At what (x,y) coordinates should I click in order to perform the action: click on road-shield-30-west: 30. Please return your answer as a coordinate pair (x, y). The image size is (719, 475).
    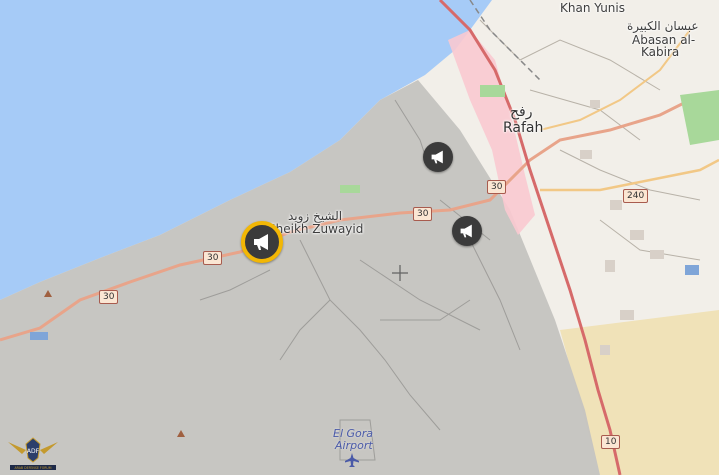
    Looking at the image, I should click on (109, 297).